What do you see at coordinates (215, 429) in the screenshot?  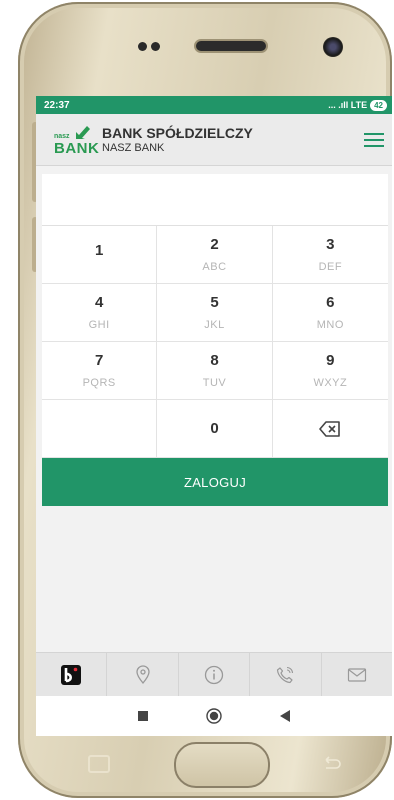 I see `key-0: 0` at bounding box center [215, 429].